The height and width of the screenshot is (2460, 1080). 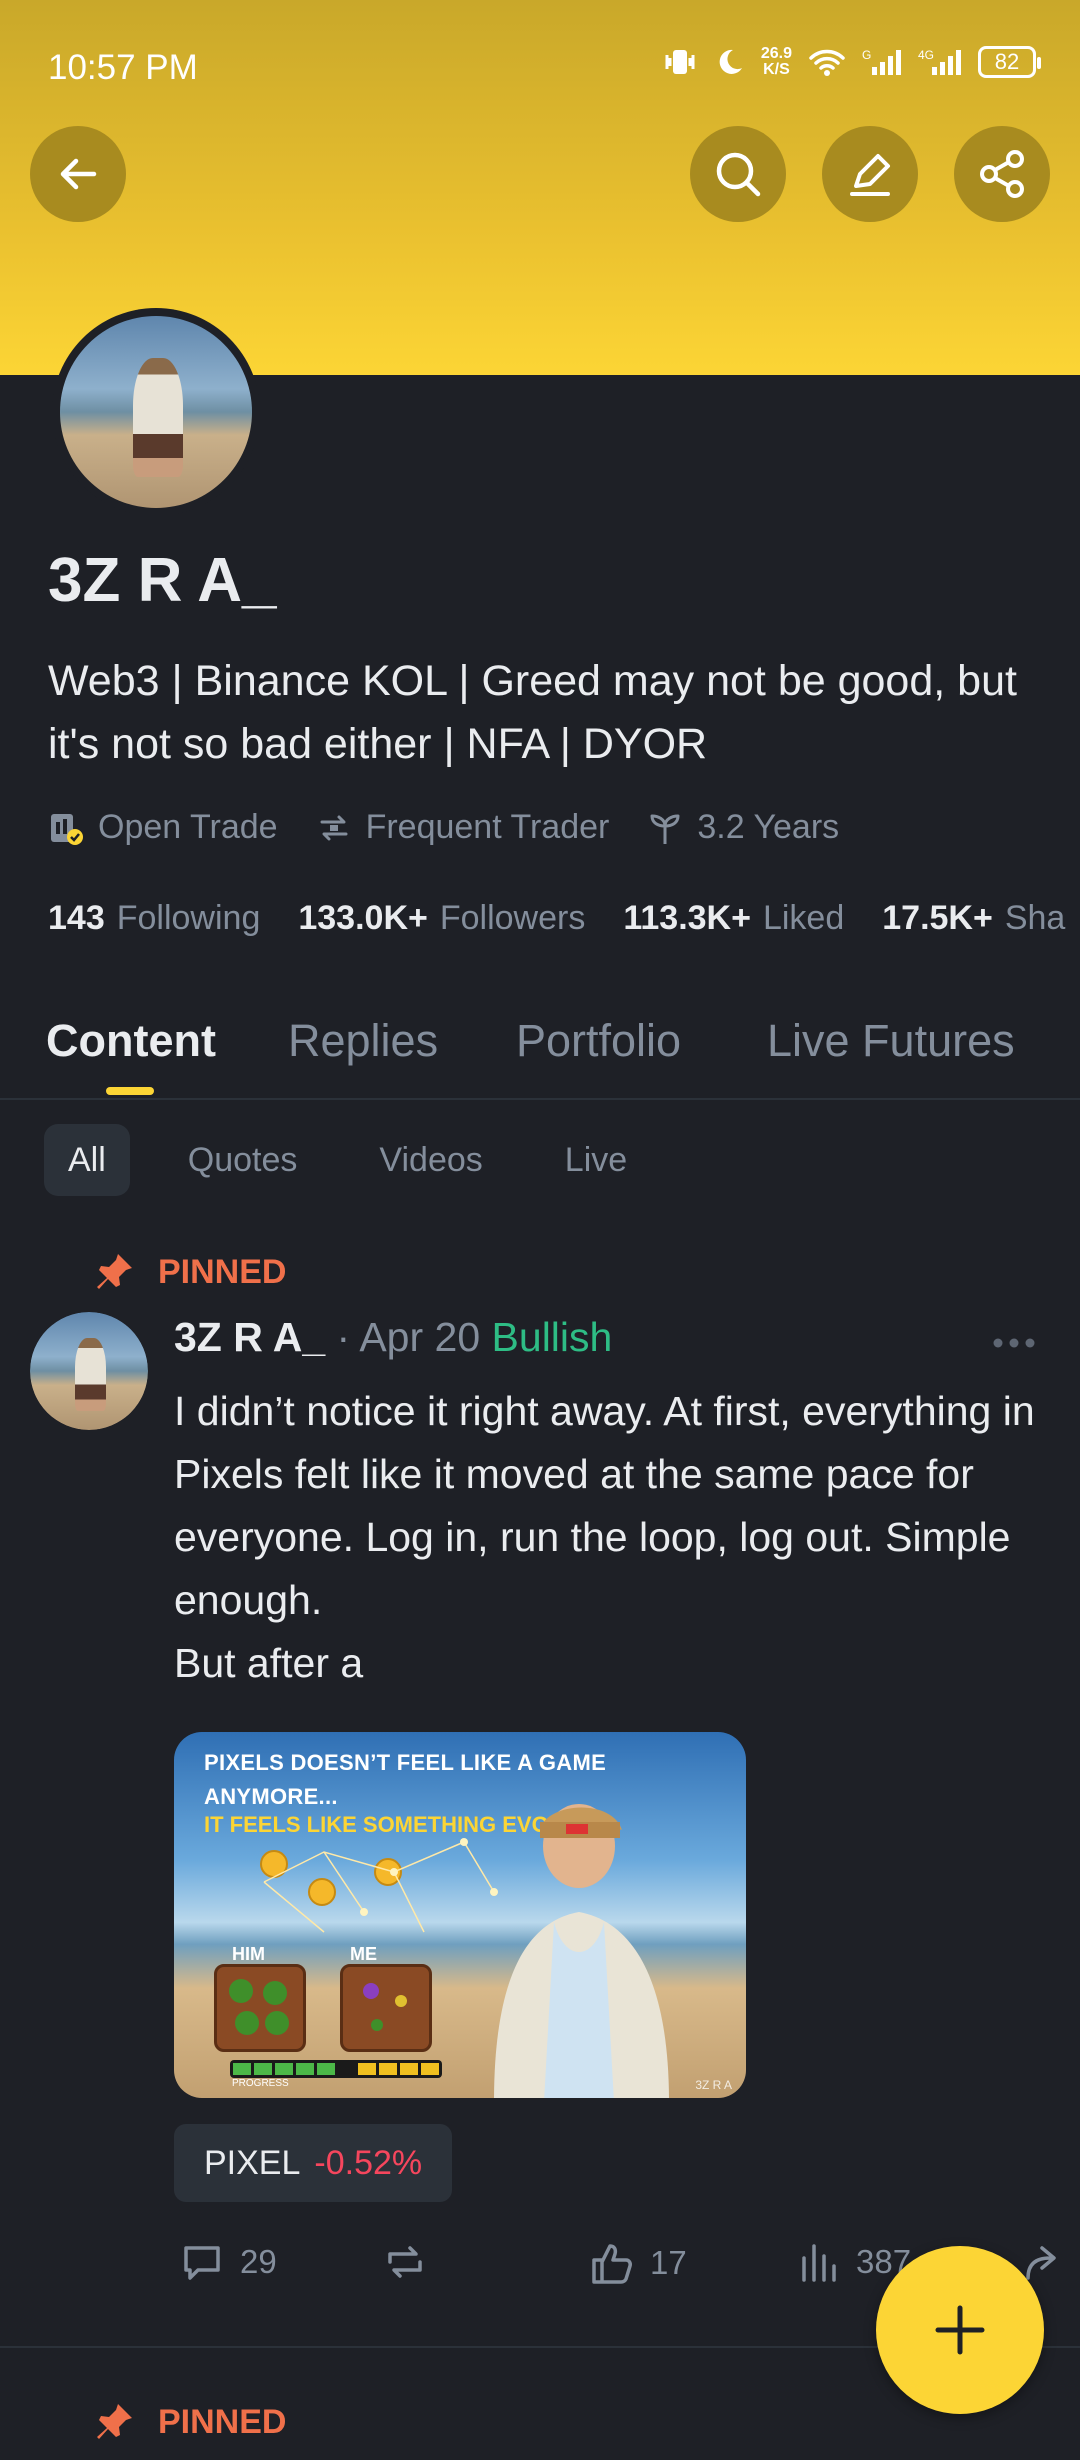 I want to click on image-watermark: 3Z R A, so click(x=713, y=2085).